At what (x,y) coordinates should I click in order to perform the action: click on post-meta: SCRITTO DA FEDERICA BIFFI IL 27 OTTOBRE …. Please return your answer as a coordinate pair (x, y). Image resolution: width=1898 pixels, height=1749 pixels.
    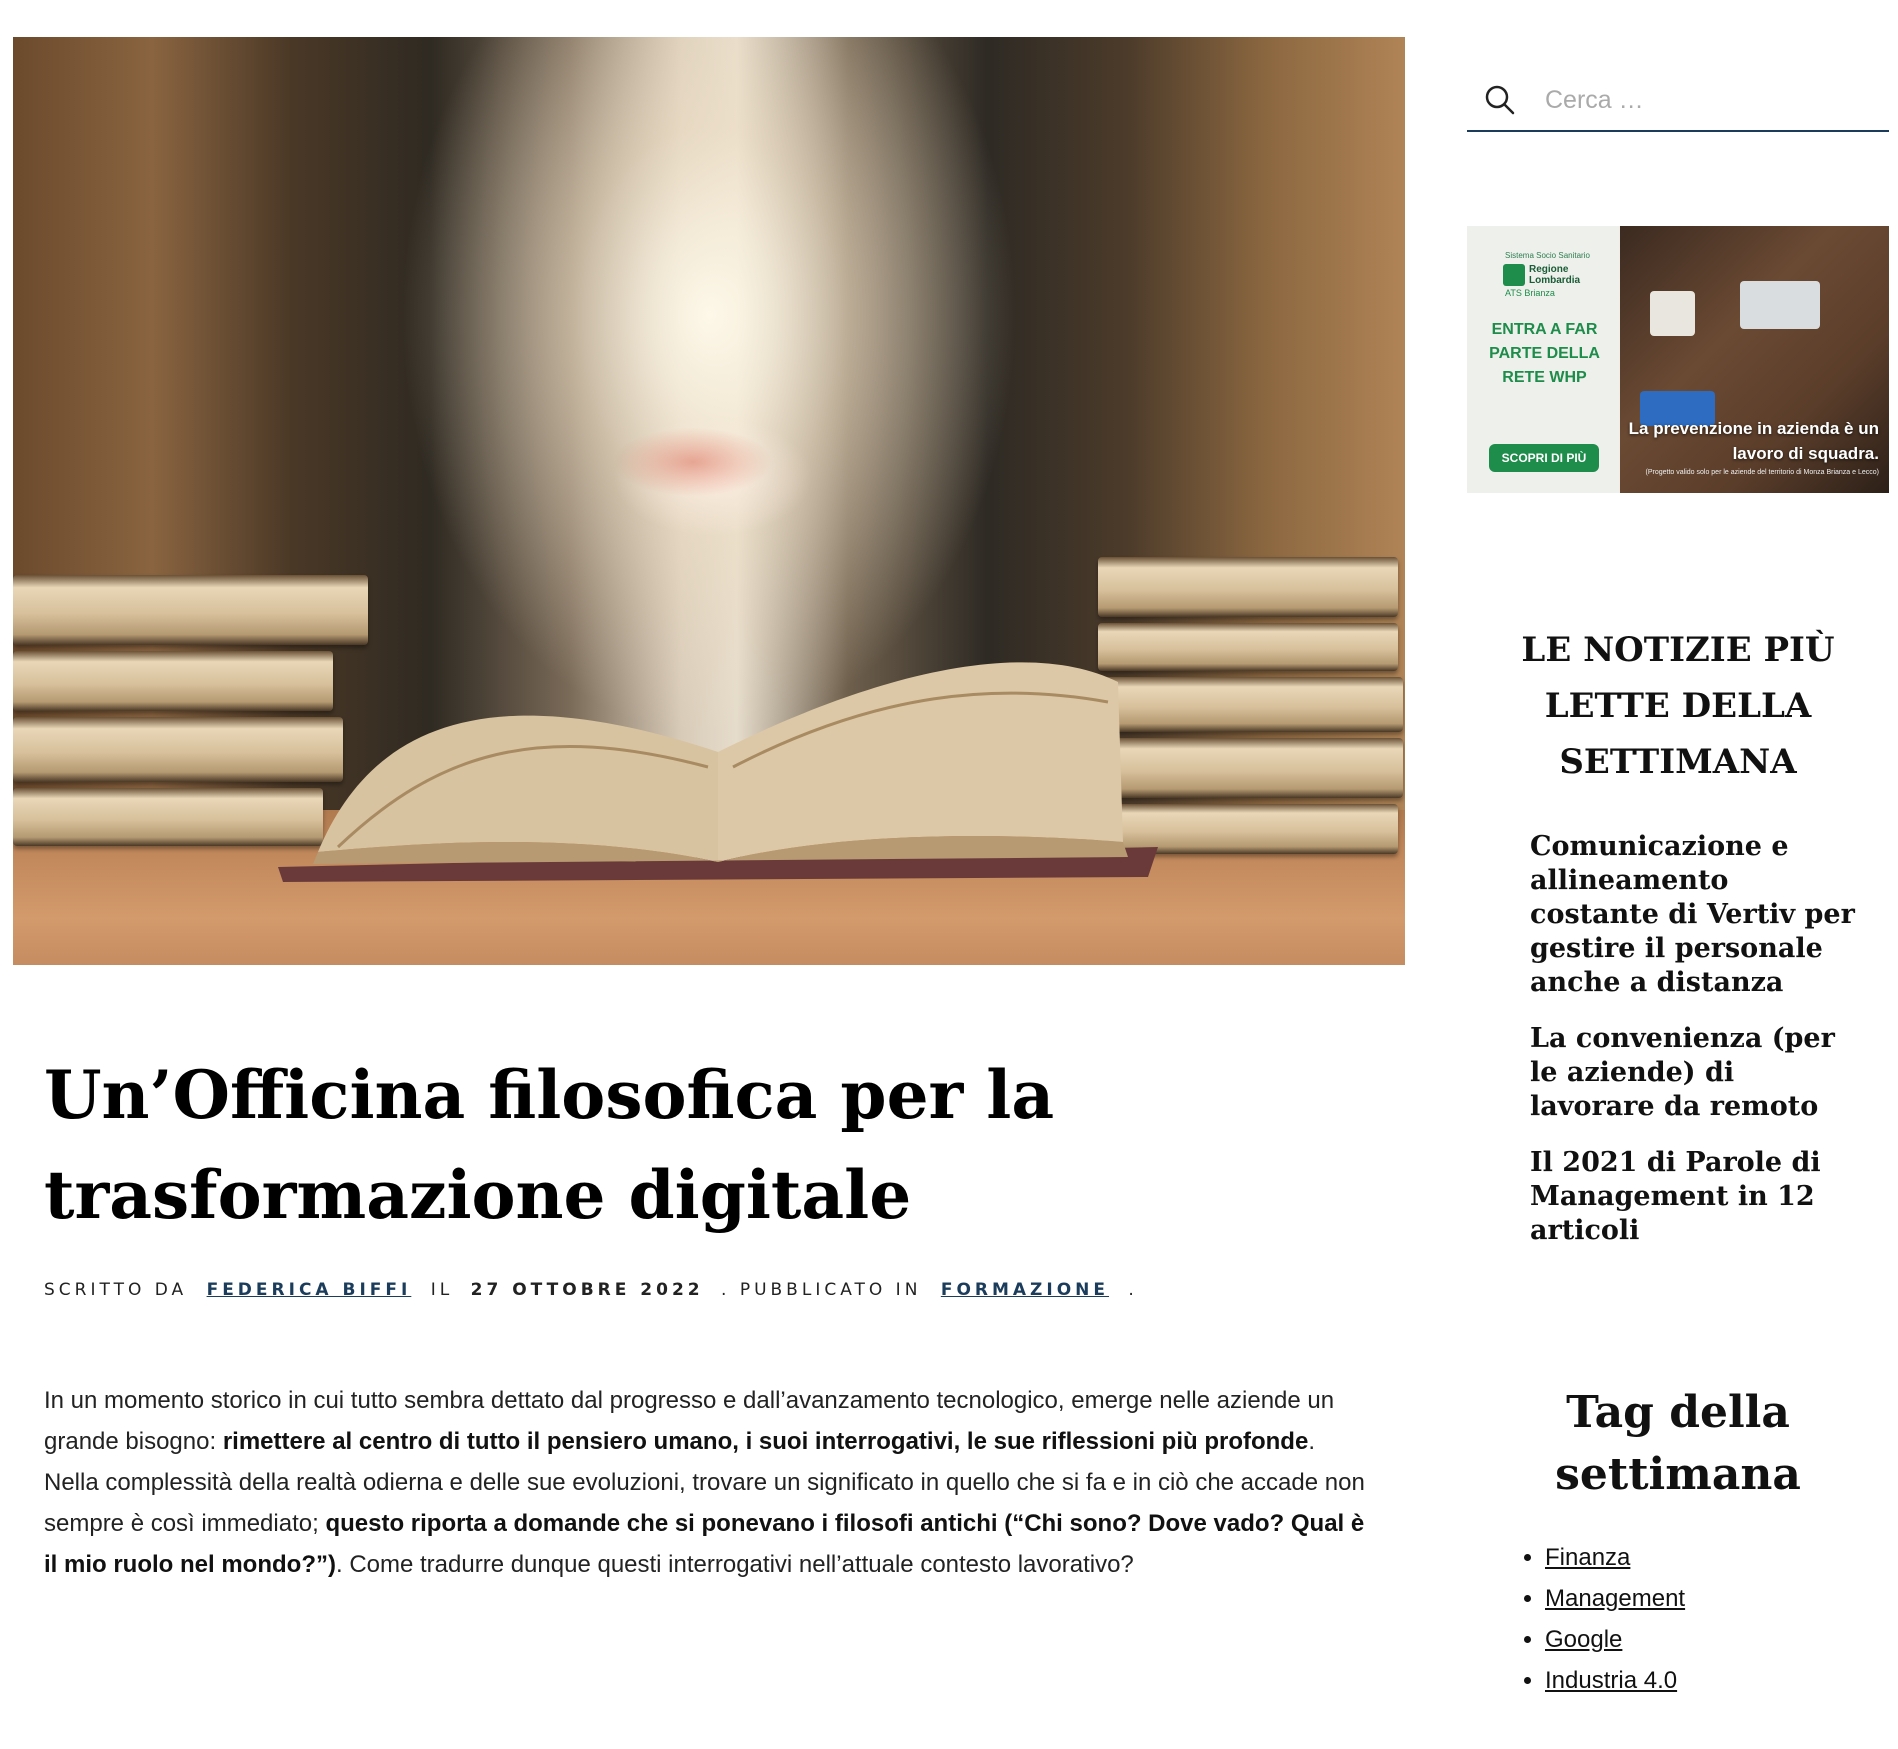
    Looking at the image, I should click on (644, 1290).